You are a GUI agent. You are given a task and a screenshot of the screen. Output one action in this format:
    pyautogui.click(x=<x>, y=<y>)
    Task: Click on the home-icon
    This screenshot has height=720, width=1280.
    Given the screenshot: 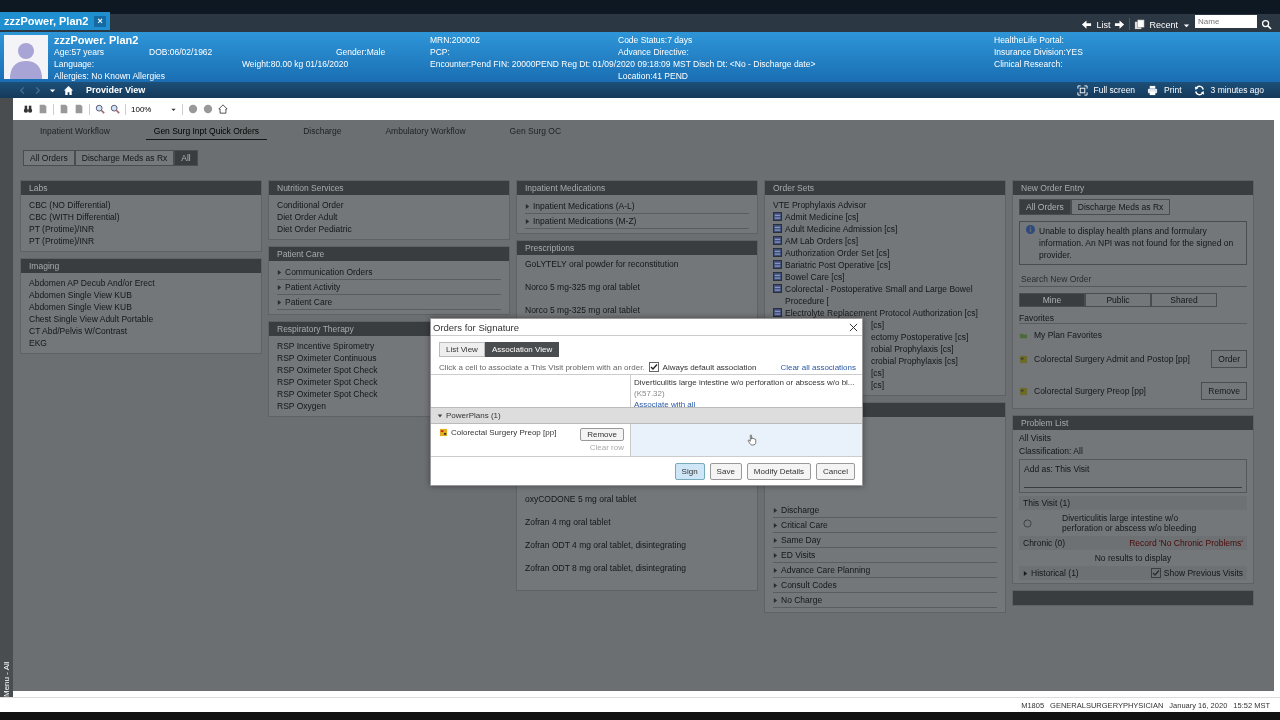 What is the action you would take?
    pyautogui.click(x=223, y=109)
    